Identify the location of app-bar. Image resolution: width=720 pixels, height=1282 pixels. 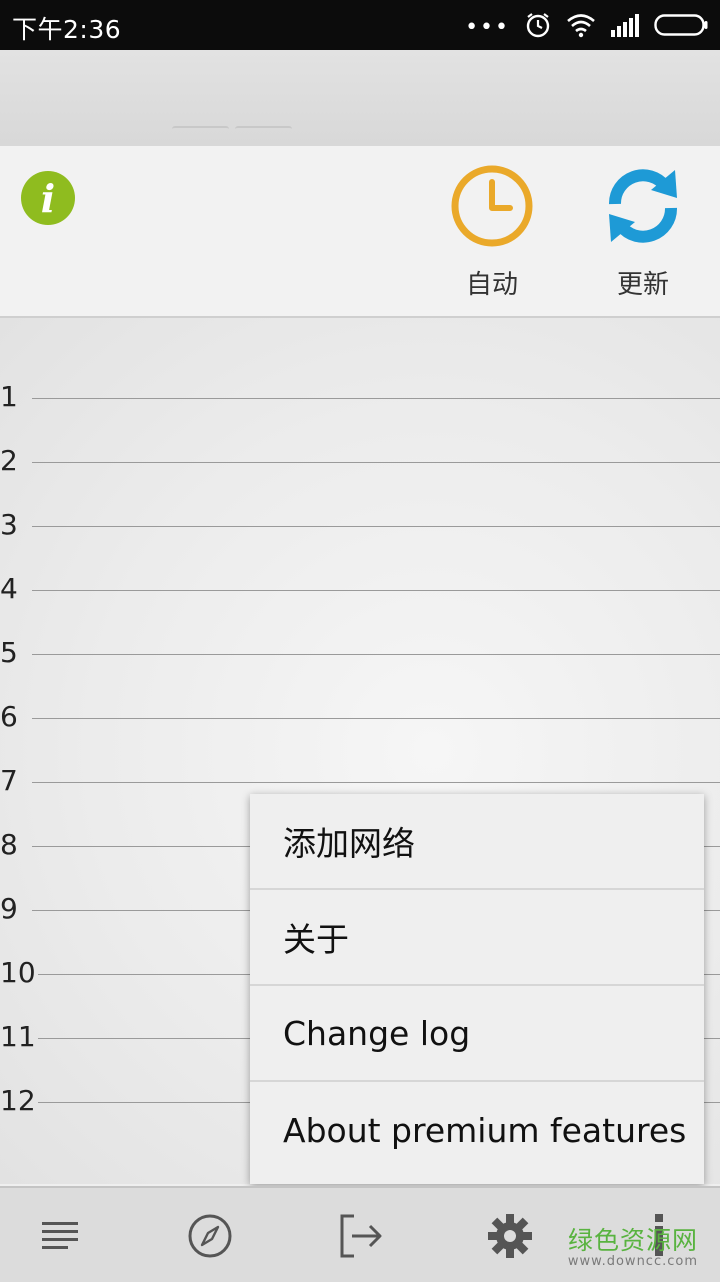
(360, 99).